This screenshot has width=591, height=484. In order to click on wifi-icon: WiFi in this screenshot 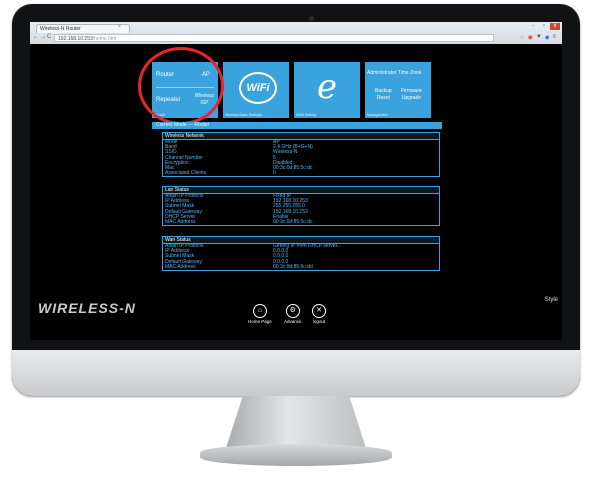, I will do `click(258, 88)`.